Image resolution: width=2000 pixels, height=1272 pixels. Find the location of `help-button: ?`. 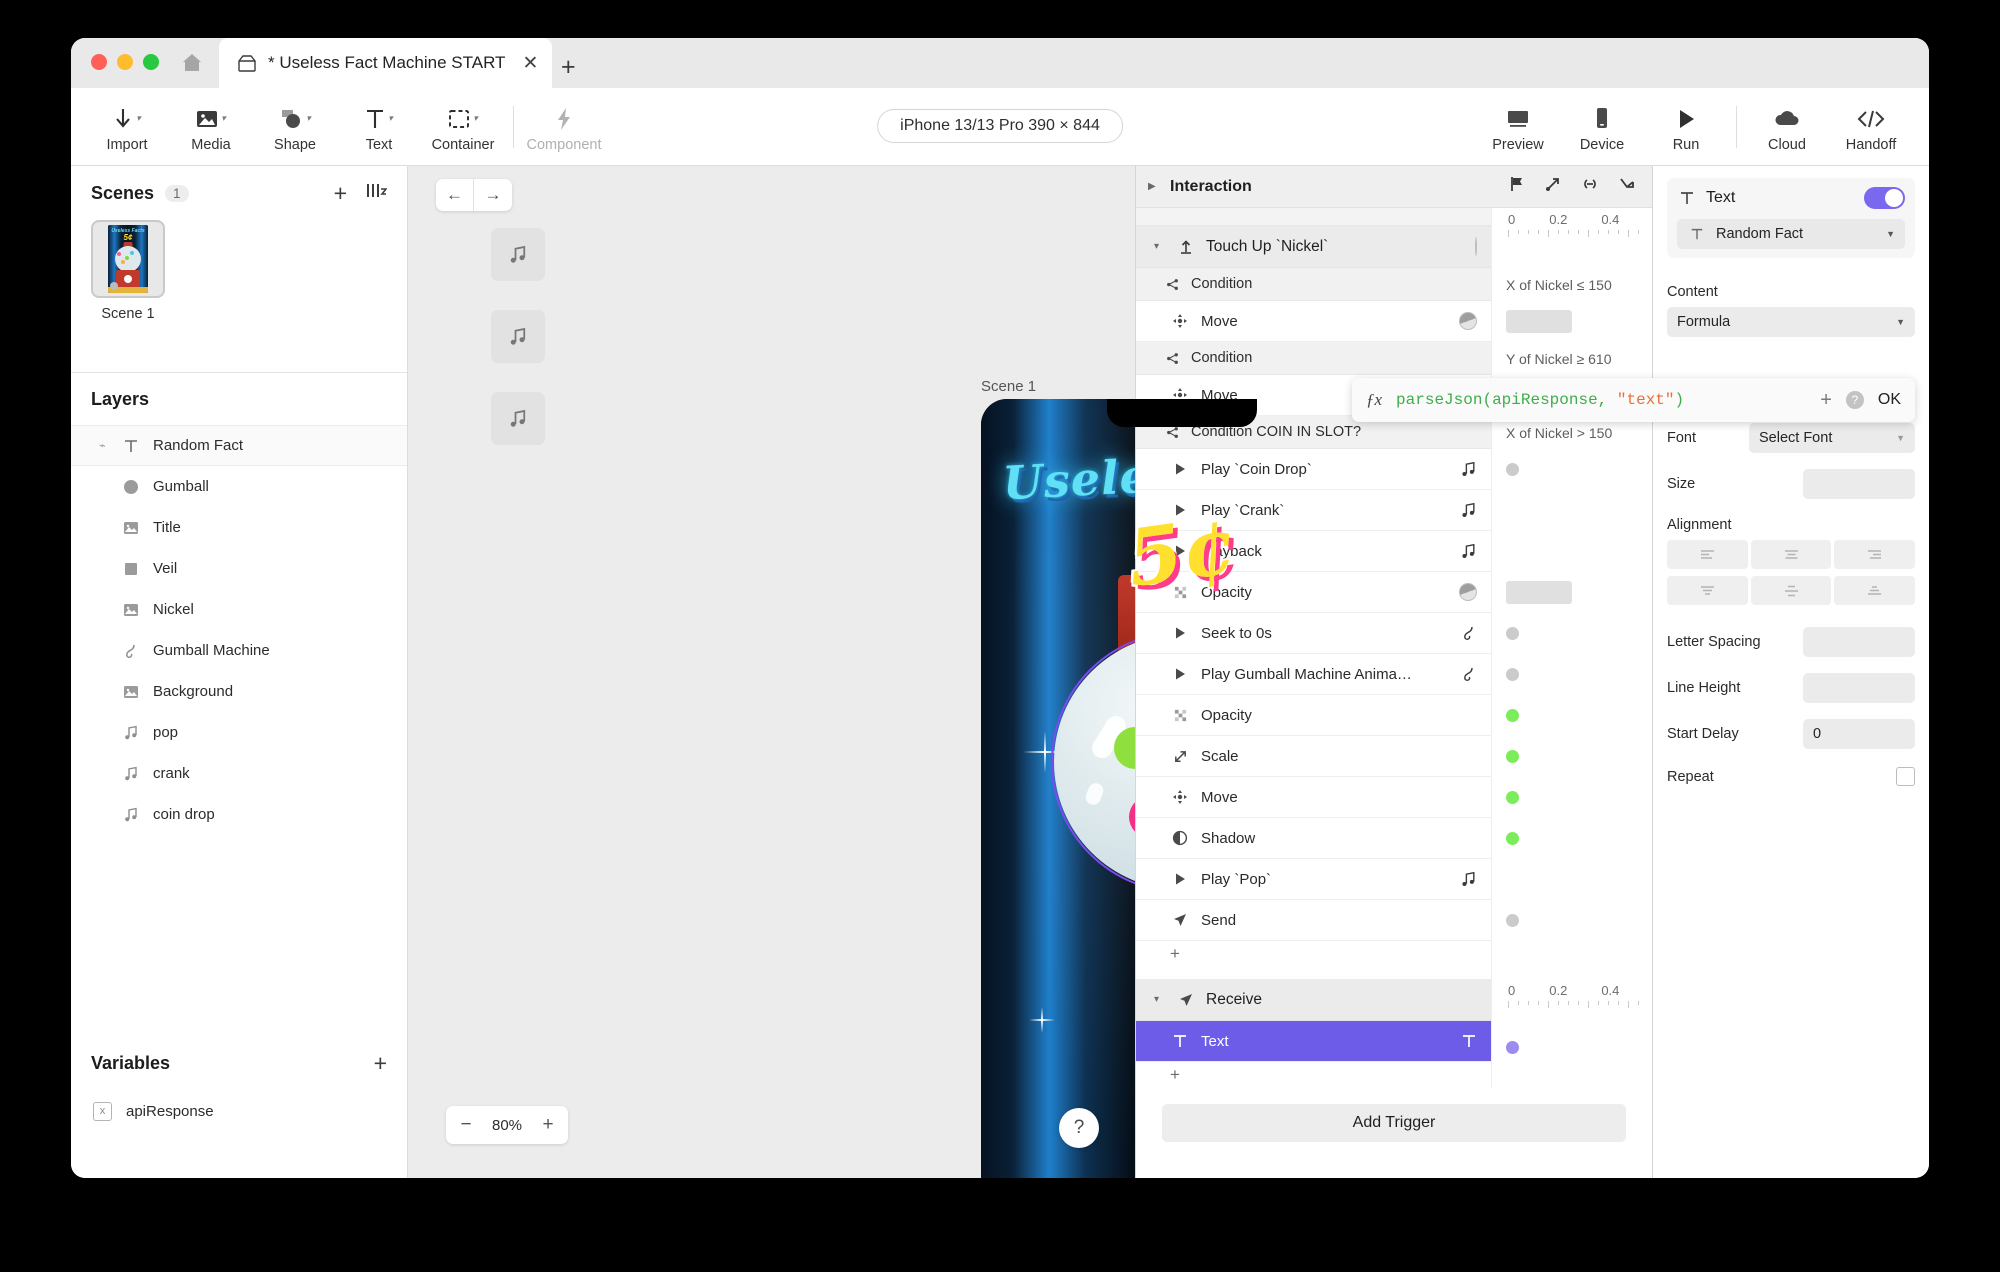

help-button: ? is located at coordinates (1079, 1128).